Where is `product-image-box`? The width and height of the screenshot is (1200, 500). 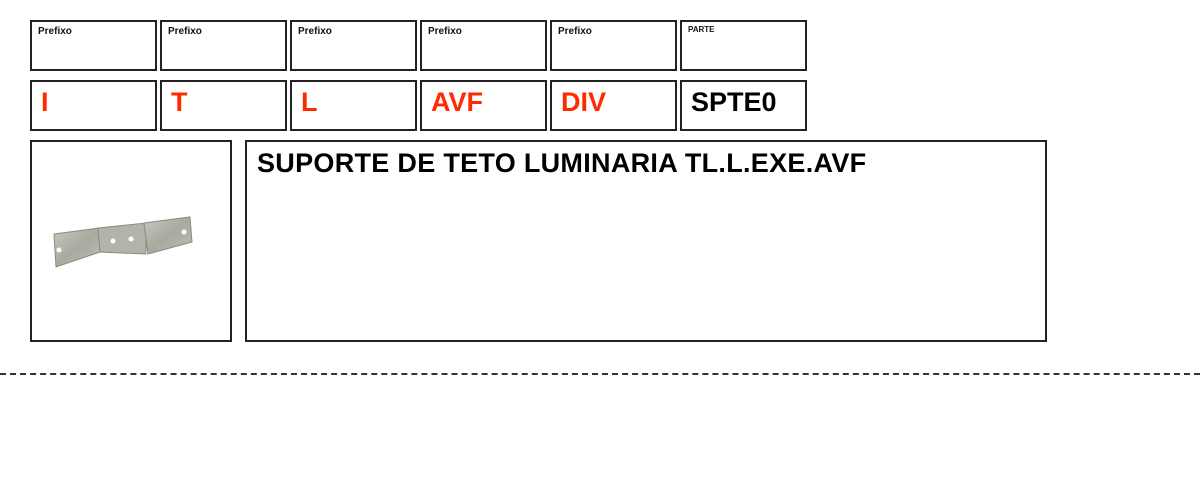
product-image-box is located at coordinates (131, 241).